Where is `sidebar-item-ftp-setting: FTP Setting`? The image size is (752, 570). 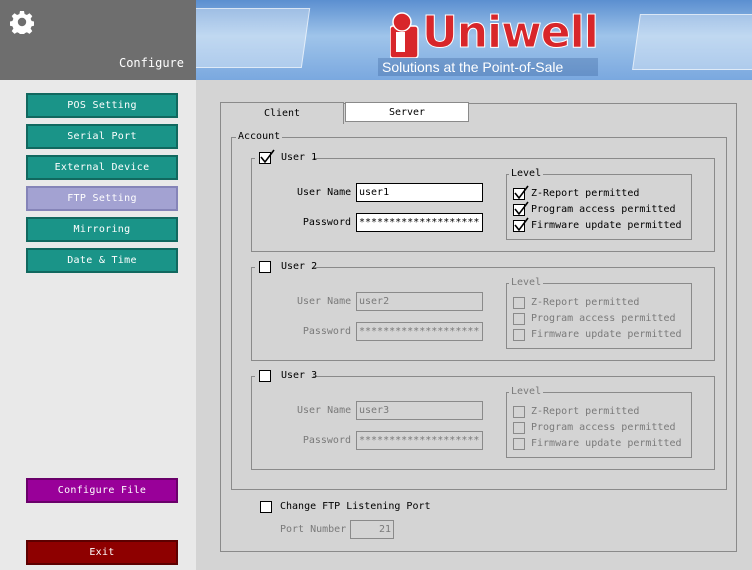 sidebar-item-ftp-setting: FTP Setting is located at coordinates (102, 198).